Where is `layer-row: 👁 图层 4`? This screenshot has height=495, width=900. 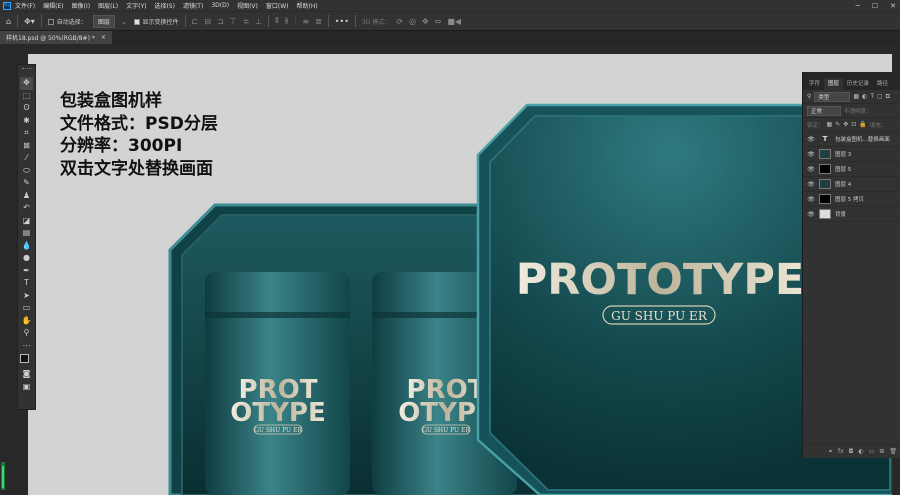
layer-row: 👁 图层 4 is located at coordinates (851, 184).